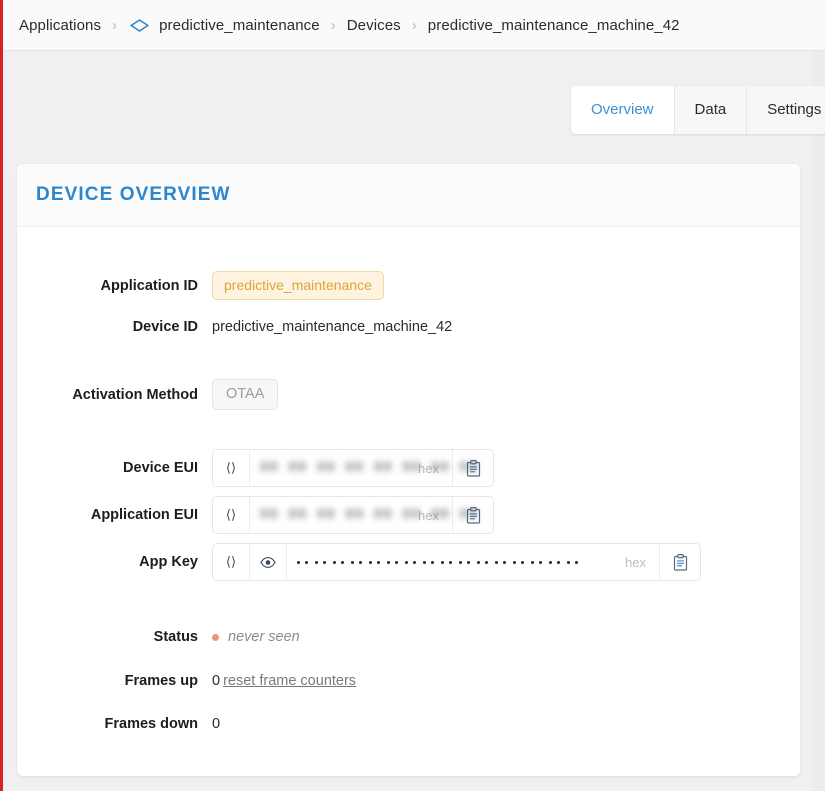  What do you see at coordinates (160, 468) in the screenshot?
I see `device-eui-label: Device EUI` at bounding box center [160, 468].